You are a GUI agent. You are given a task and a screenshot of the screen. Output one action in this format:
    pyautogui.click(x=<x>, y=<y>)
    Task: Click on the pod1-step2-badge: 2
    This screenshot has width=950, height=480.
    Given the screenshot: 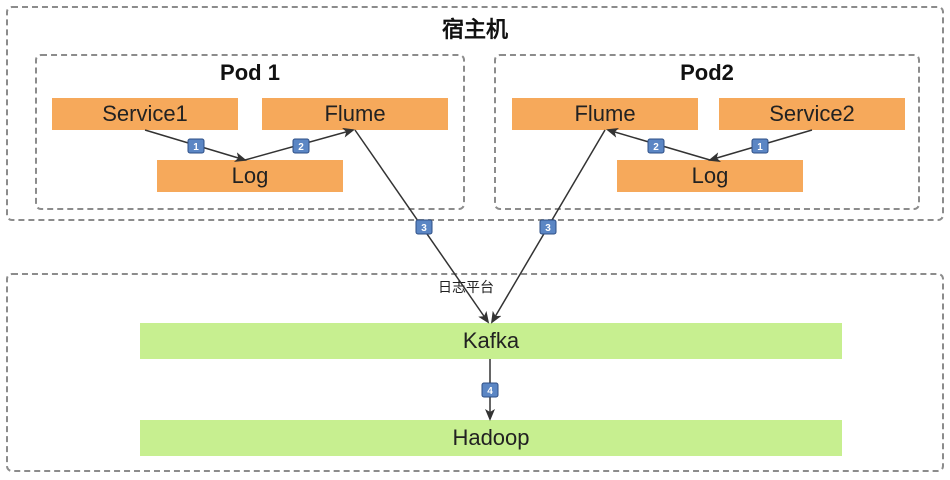 What is the action you would take?
    pyautogui.click(x=301, y=146)
    